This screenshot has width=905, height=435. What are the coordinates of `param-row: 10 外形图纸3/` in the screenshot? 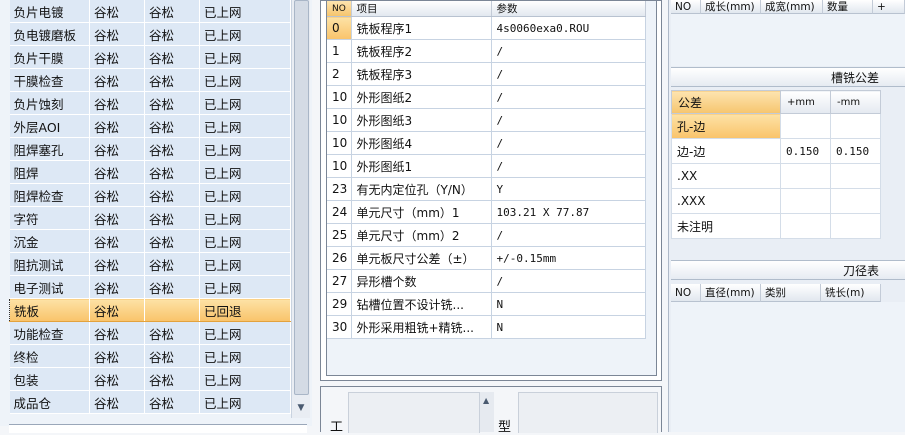 It's located at (486, 120).